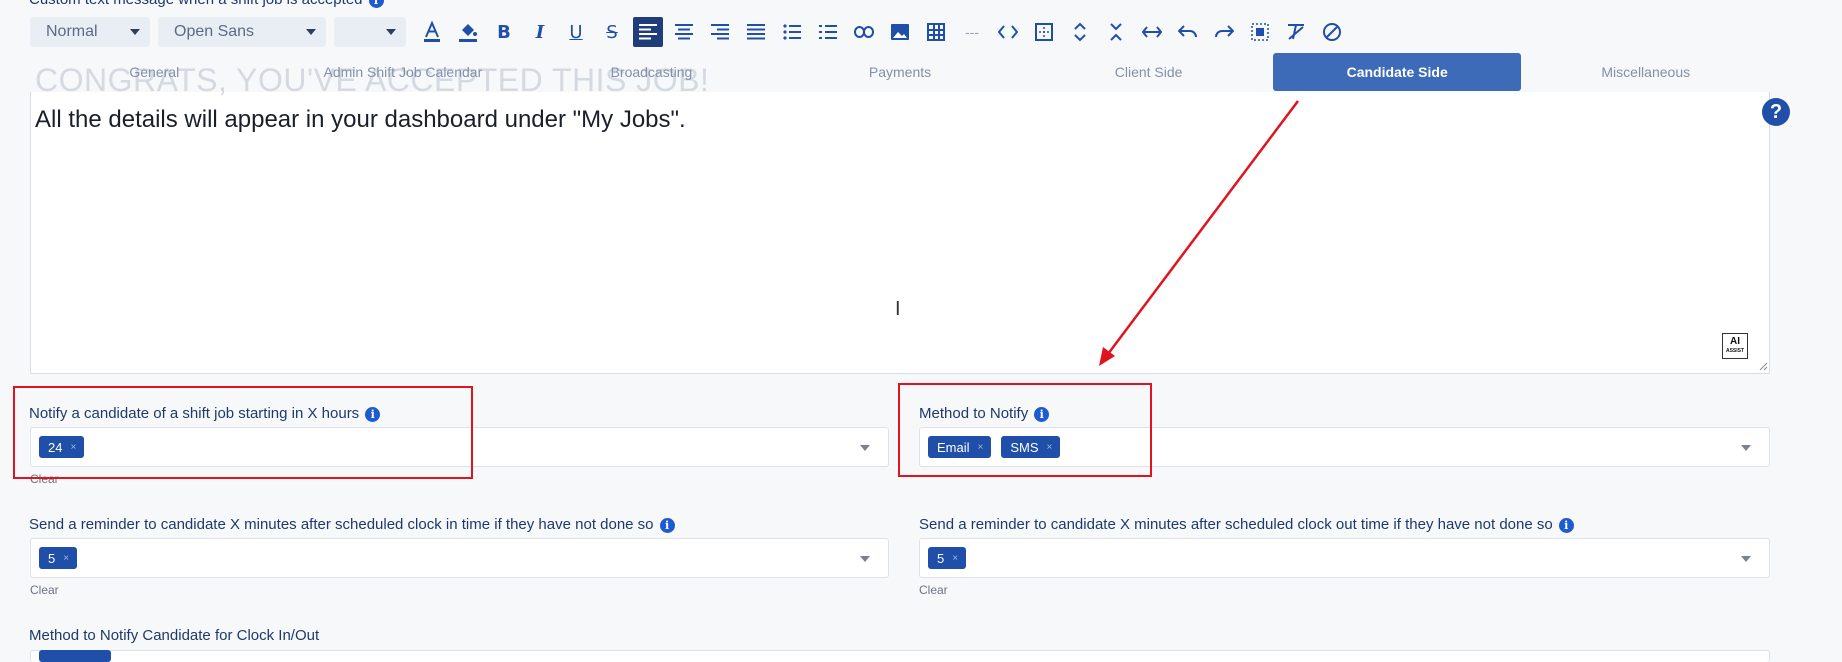  What do you see at coordinates (684, 32) in the screenshot?
I see `align-center-icon` at bounding box center [684, 32].